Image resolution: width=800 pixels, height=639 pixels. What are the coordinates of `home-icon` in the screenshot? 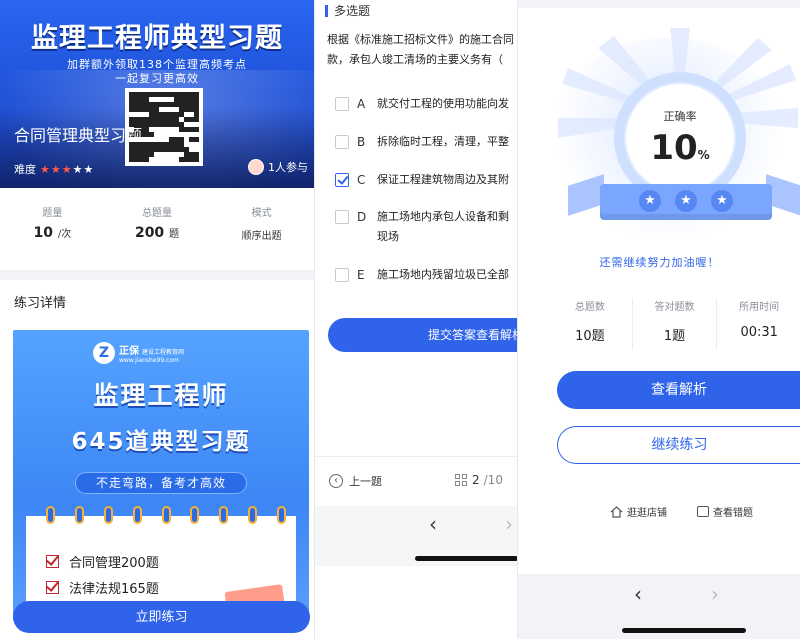 It's located at (616, 511).